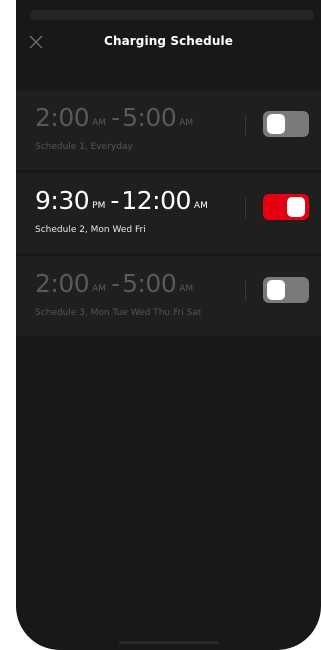 This screenshot has width=321, height=650. What do you see at coordinates (169, 642) in the screenshot?
I see `home-indicator` at bounding box center [169, 642].